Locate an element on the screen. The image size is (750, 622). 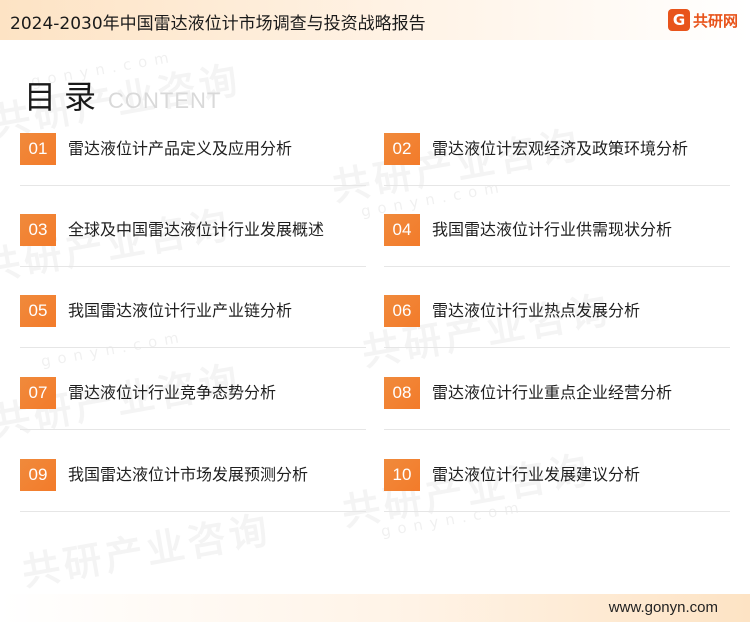
toc-heading: 目录 CONTENT is located at coordinates (122, 95).